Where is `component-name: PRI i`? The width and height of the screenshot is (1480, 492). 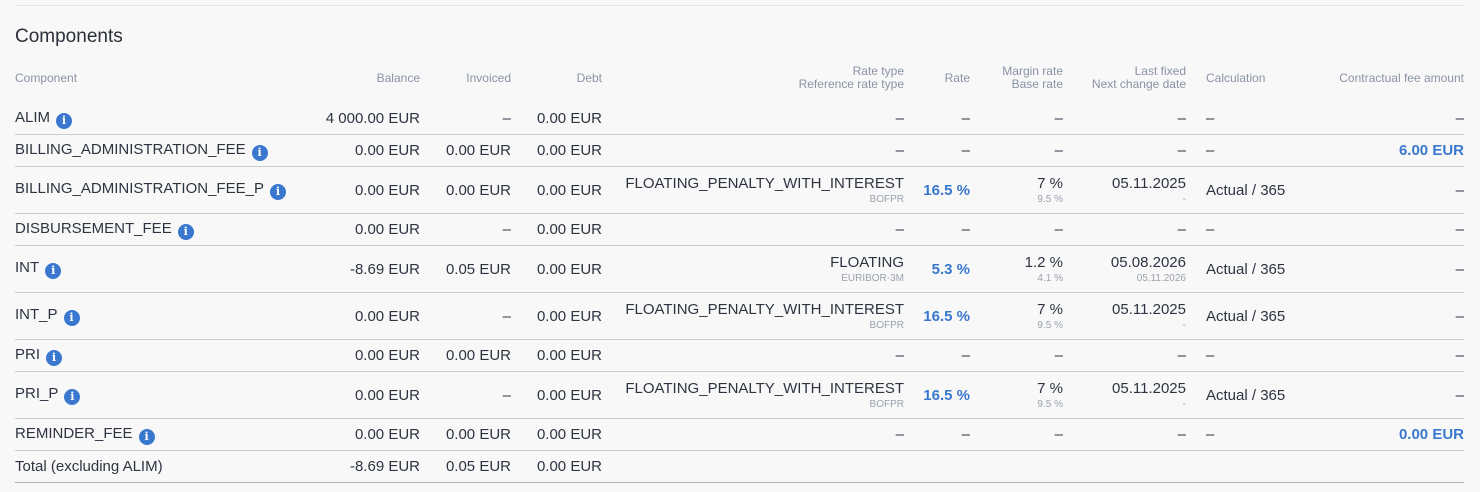
component-name: PRI i is located at coordinates (159, 355).